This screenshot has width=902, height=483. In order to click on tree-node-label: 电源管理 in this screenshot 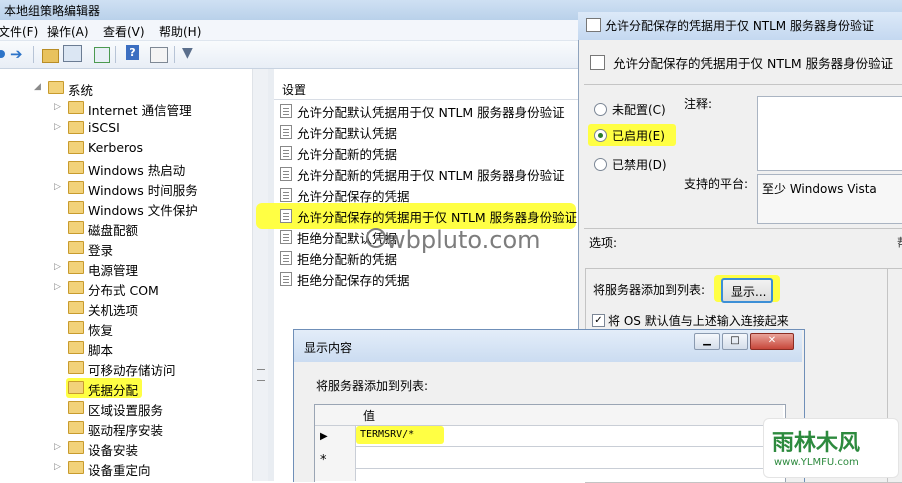, I will do `click(113, 270)`.